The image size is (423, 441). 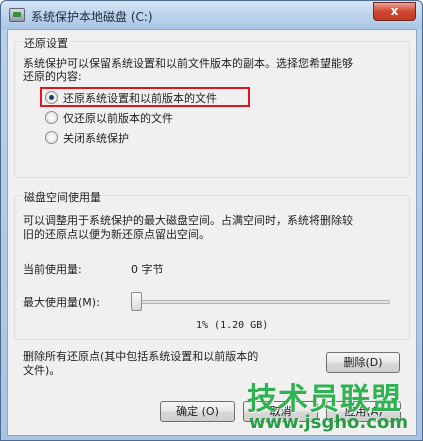 What do you see at coordinates (211, 15) in the screenshot?
I see `title-bar: 系统保护本地磁盘 (C:) x` at bounding box center [211, 15].